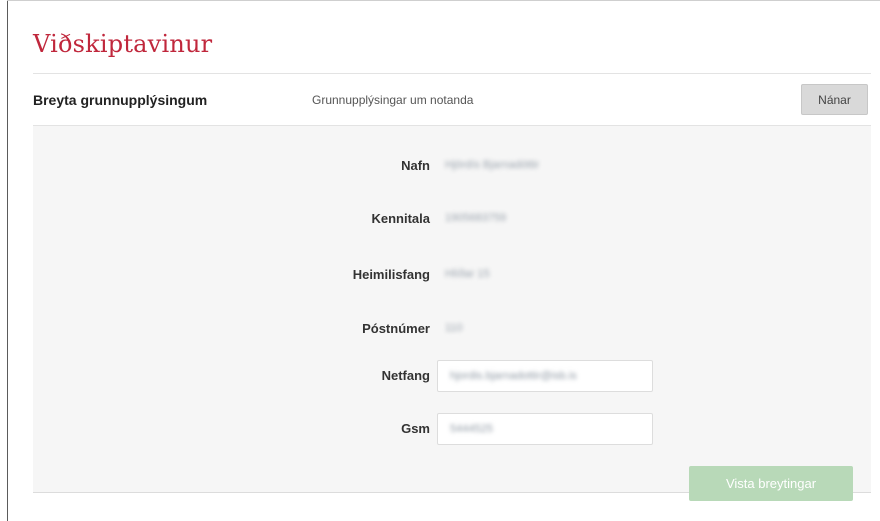 This screenshot has width=880, height=521. I want to click on section-name: Breyta grunnupplýsingum, so click(120, 100).